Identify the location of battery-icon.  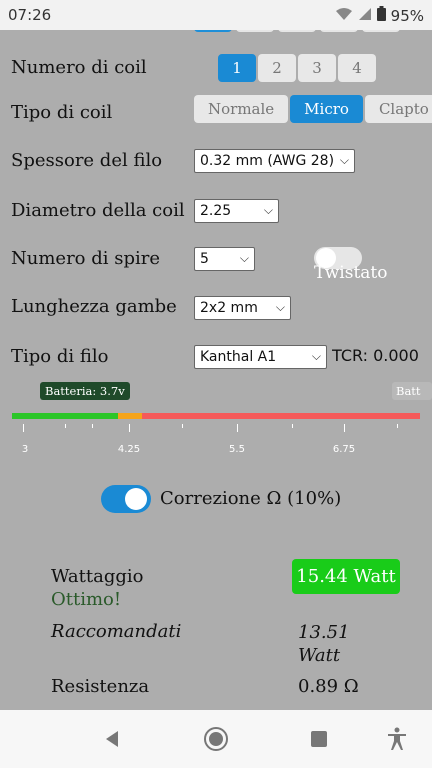
(381, 15).